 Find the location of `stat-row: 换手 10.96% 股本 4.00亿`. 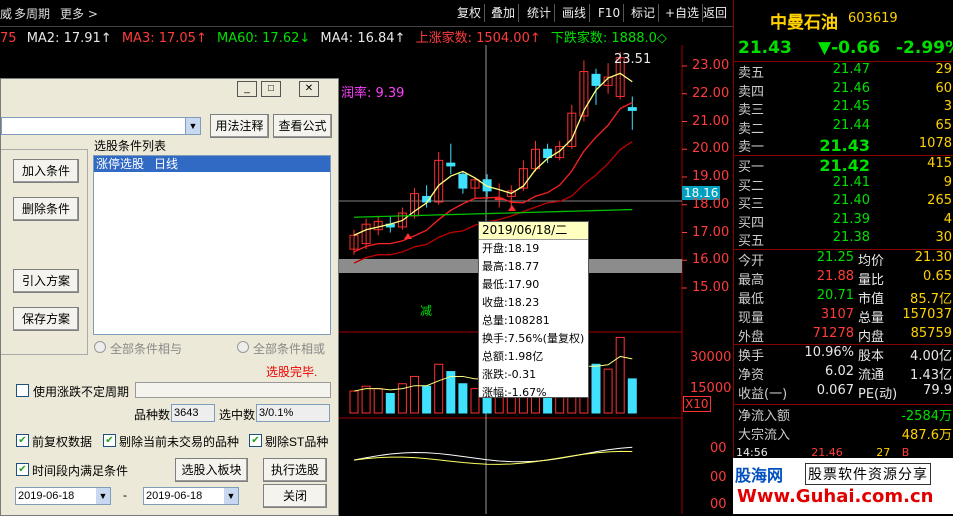

stat-row: 换手 10.96% 股本 4.00亿 is located at coordinates (844, 354).